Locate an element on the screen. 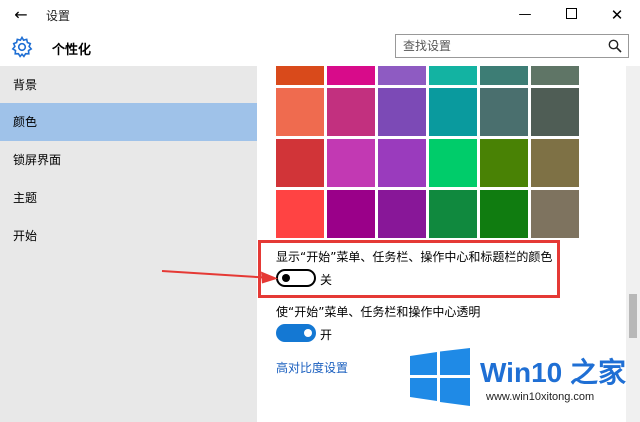 The width and height of the screenshot is (640, 422). transparency-state: 开 is located at coordinates (326, 335).